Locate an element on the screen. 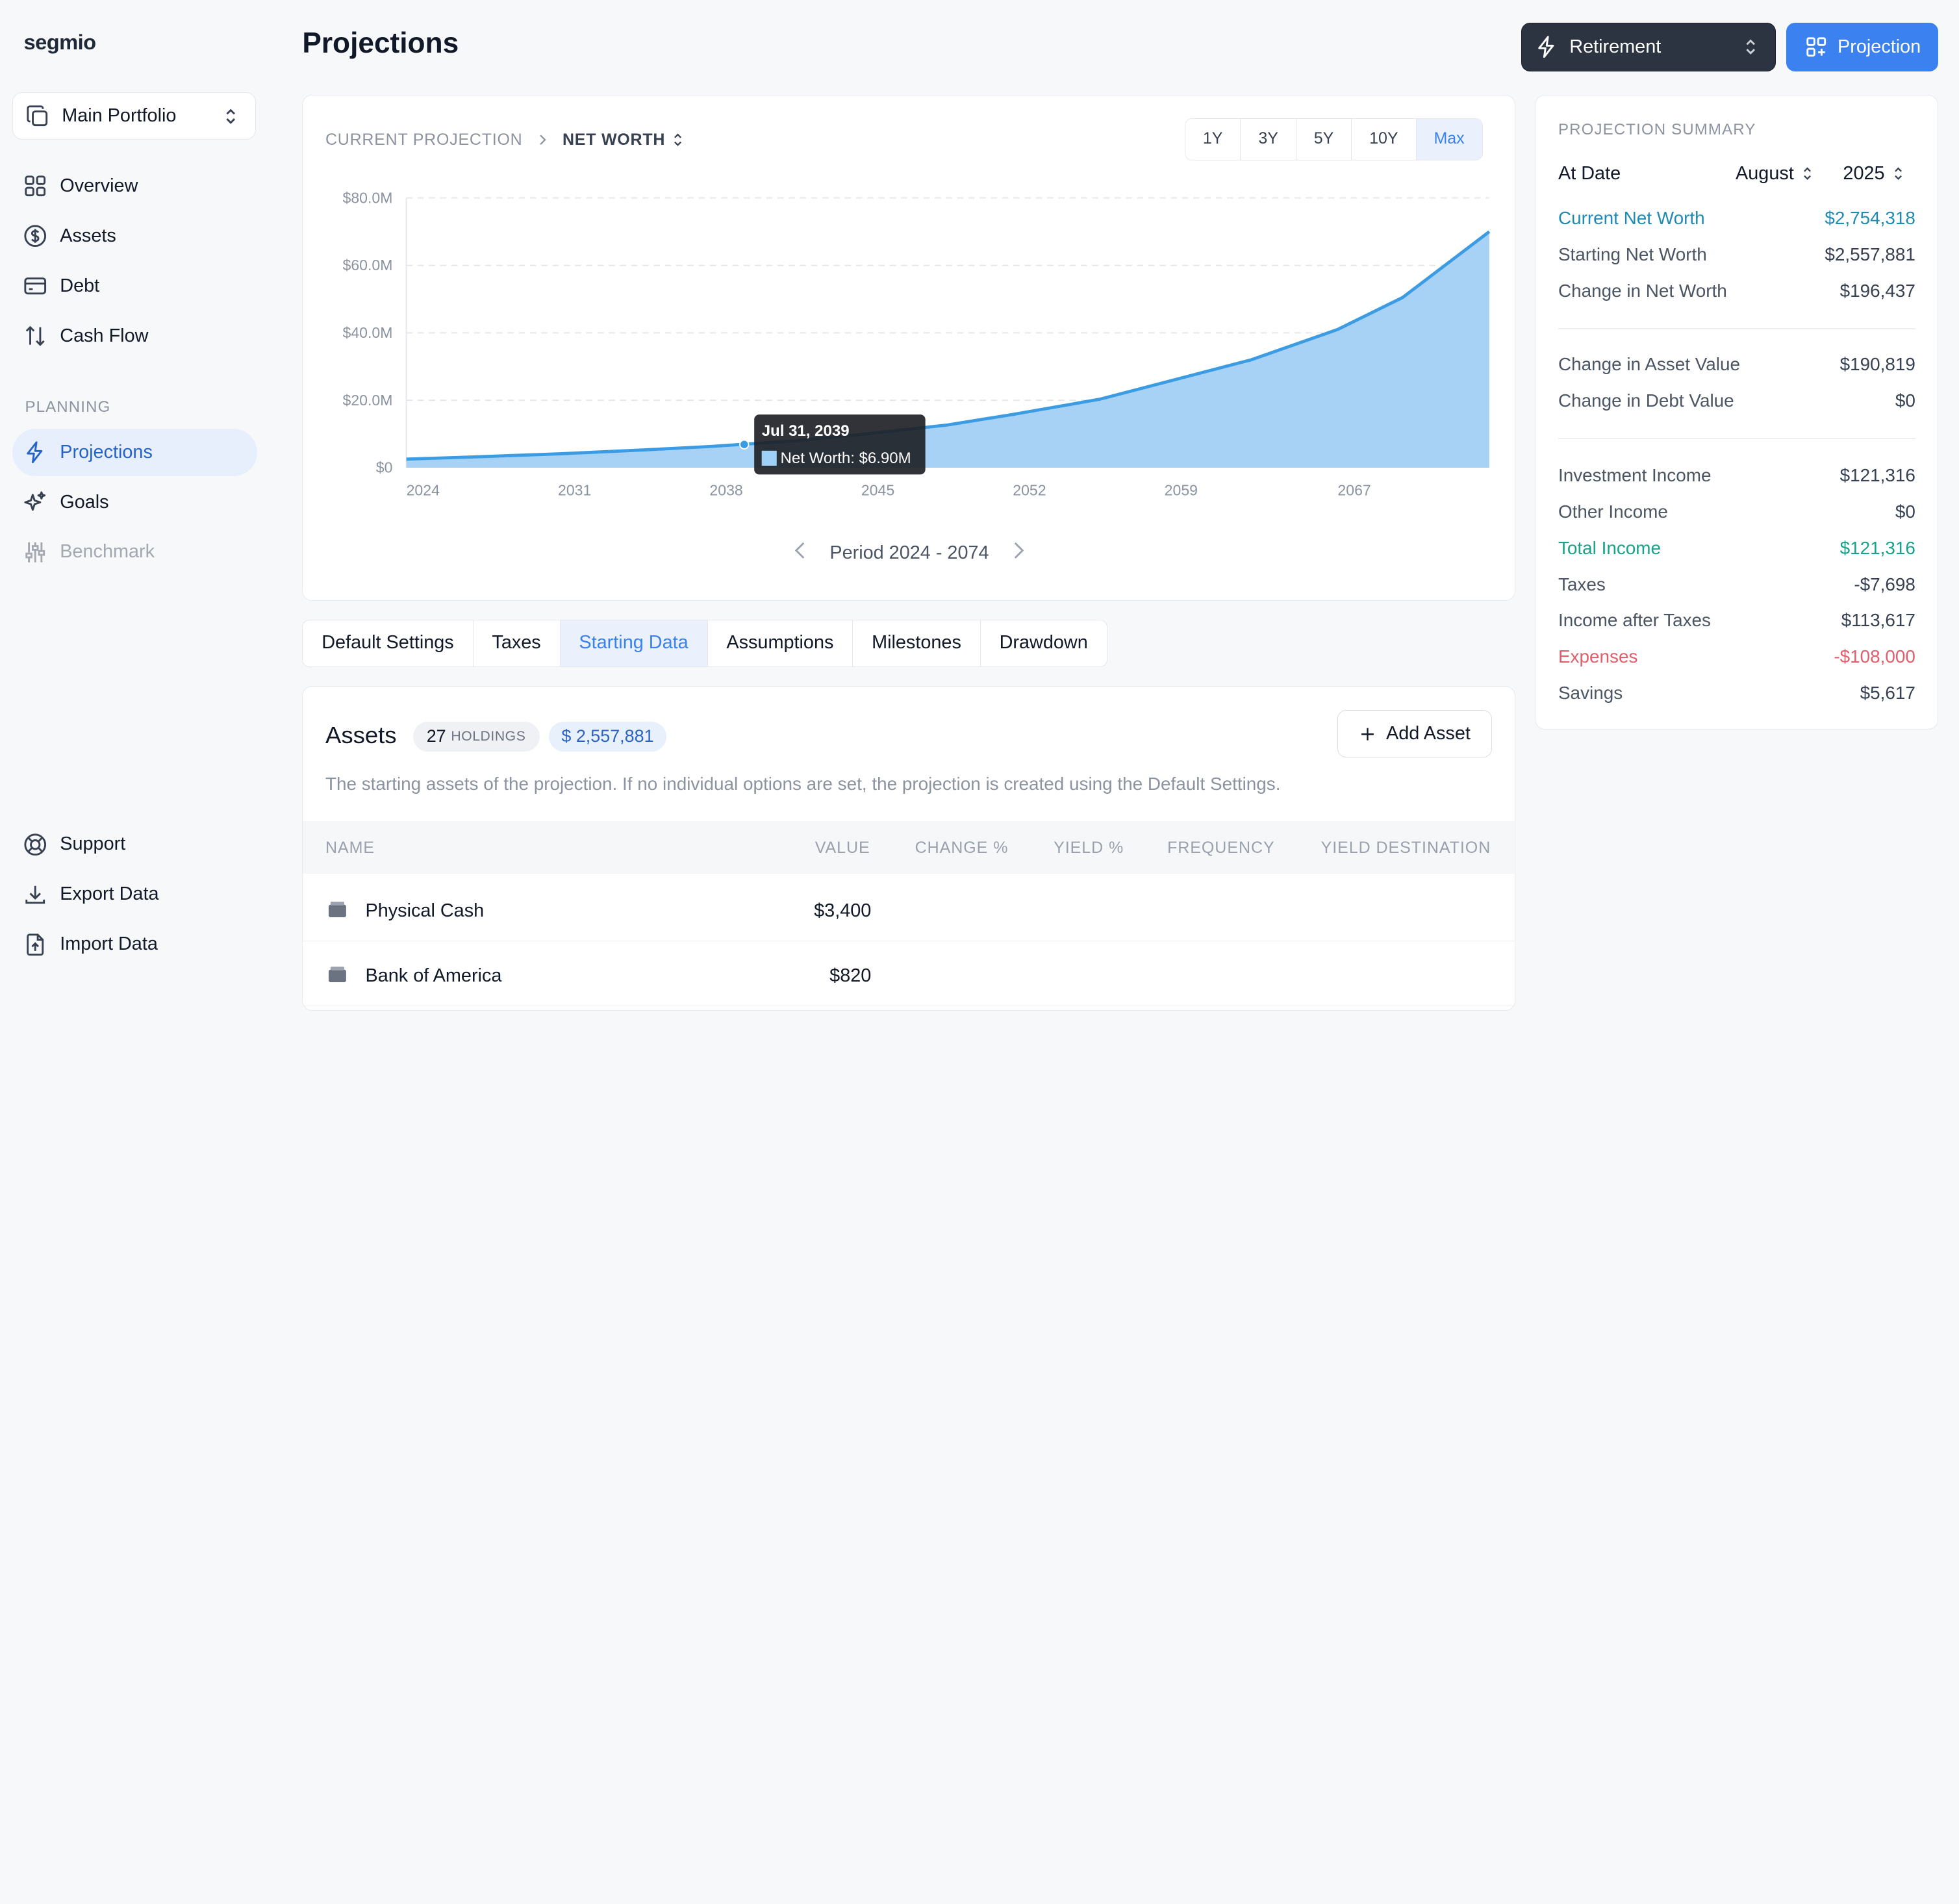  tab-starting-data: Starting Data is located at coordinates (634, 643).